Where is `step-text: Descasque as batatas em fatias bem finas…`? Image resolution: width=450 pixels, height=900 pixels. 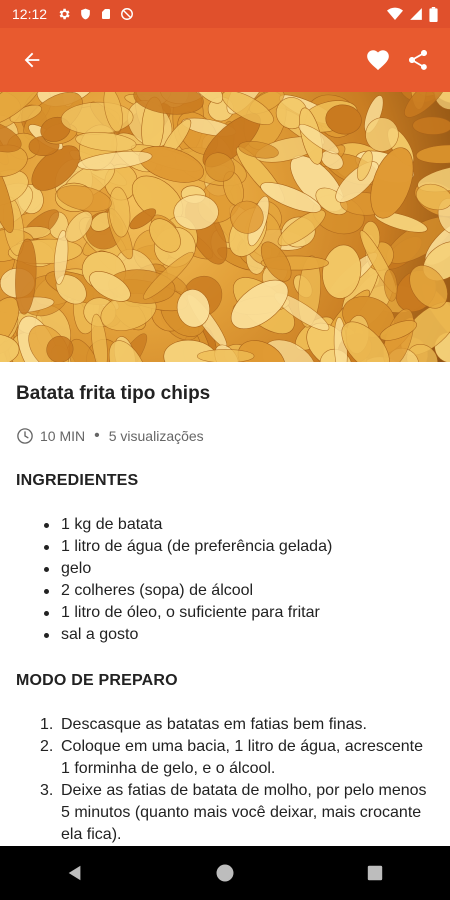
step-text: Descasque as batatas em fatias bem finas… is located at coordinates (214, 724).